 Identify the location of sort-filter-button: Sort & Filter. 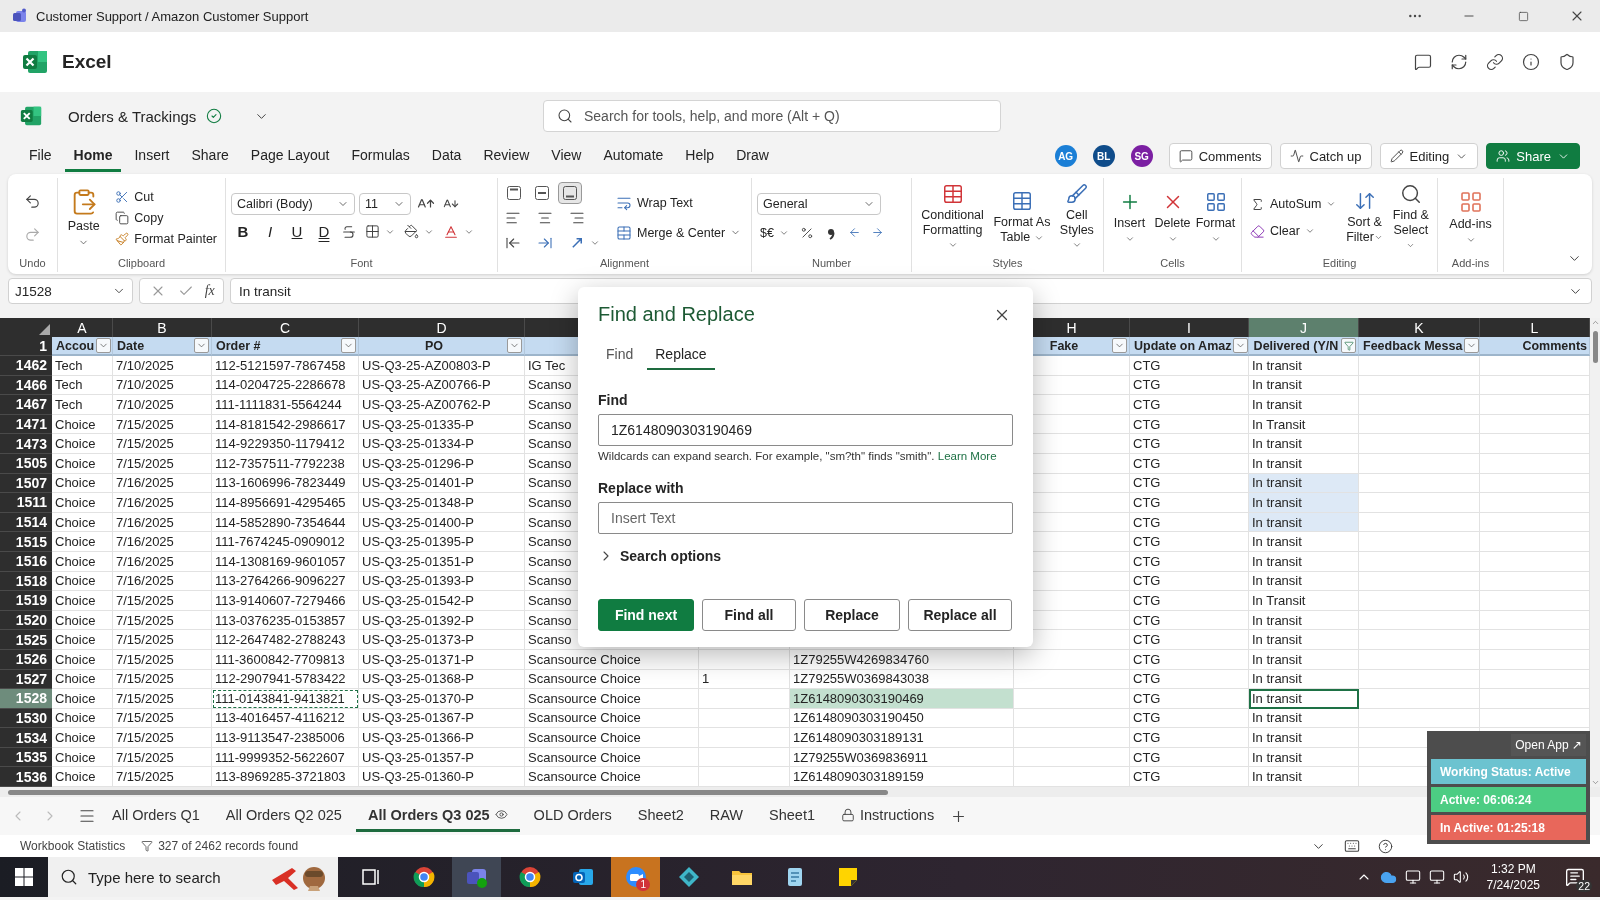
(1364, 217).